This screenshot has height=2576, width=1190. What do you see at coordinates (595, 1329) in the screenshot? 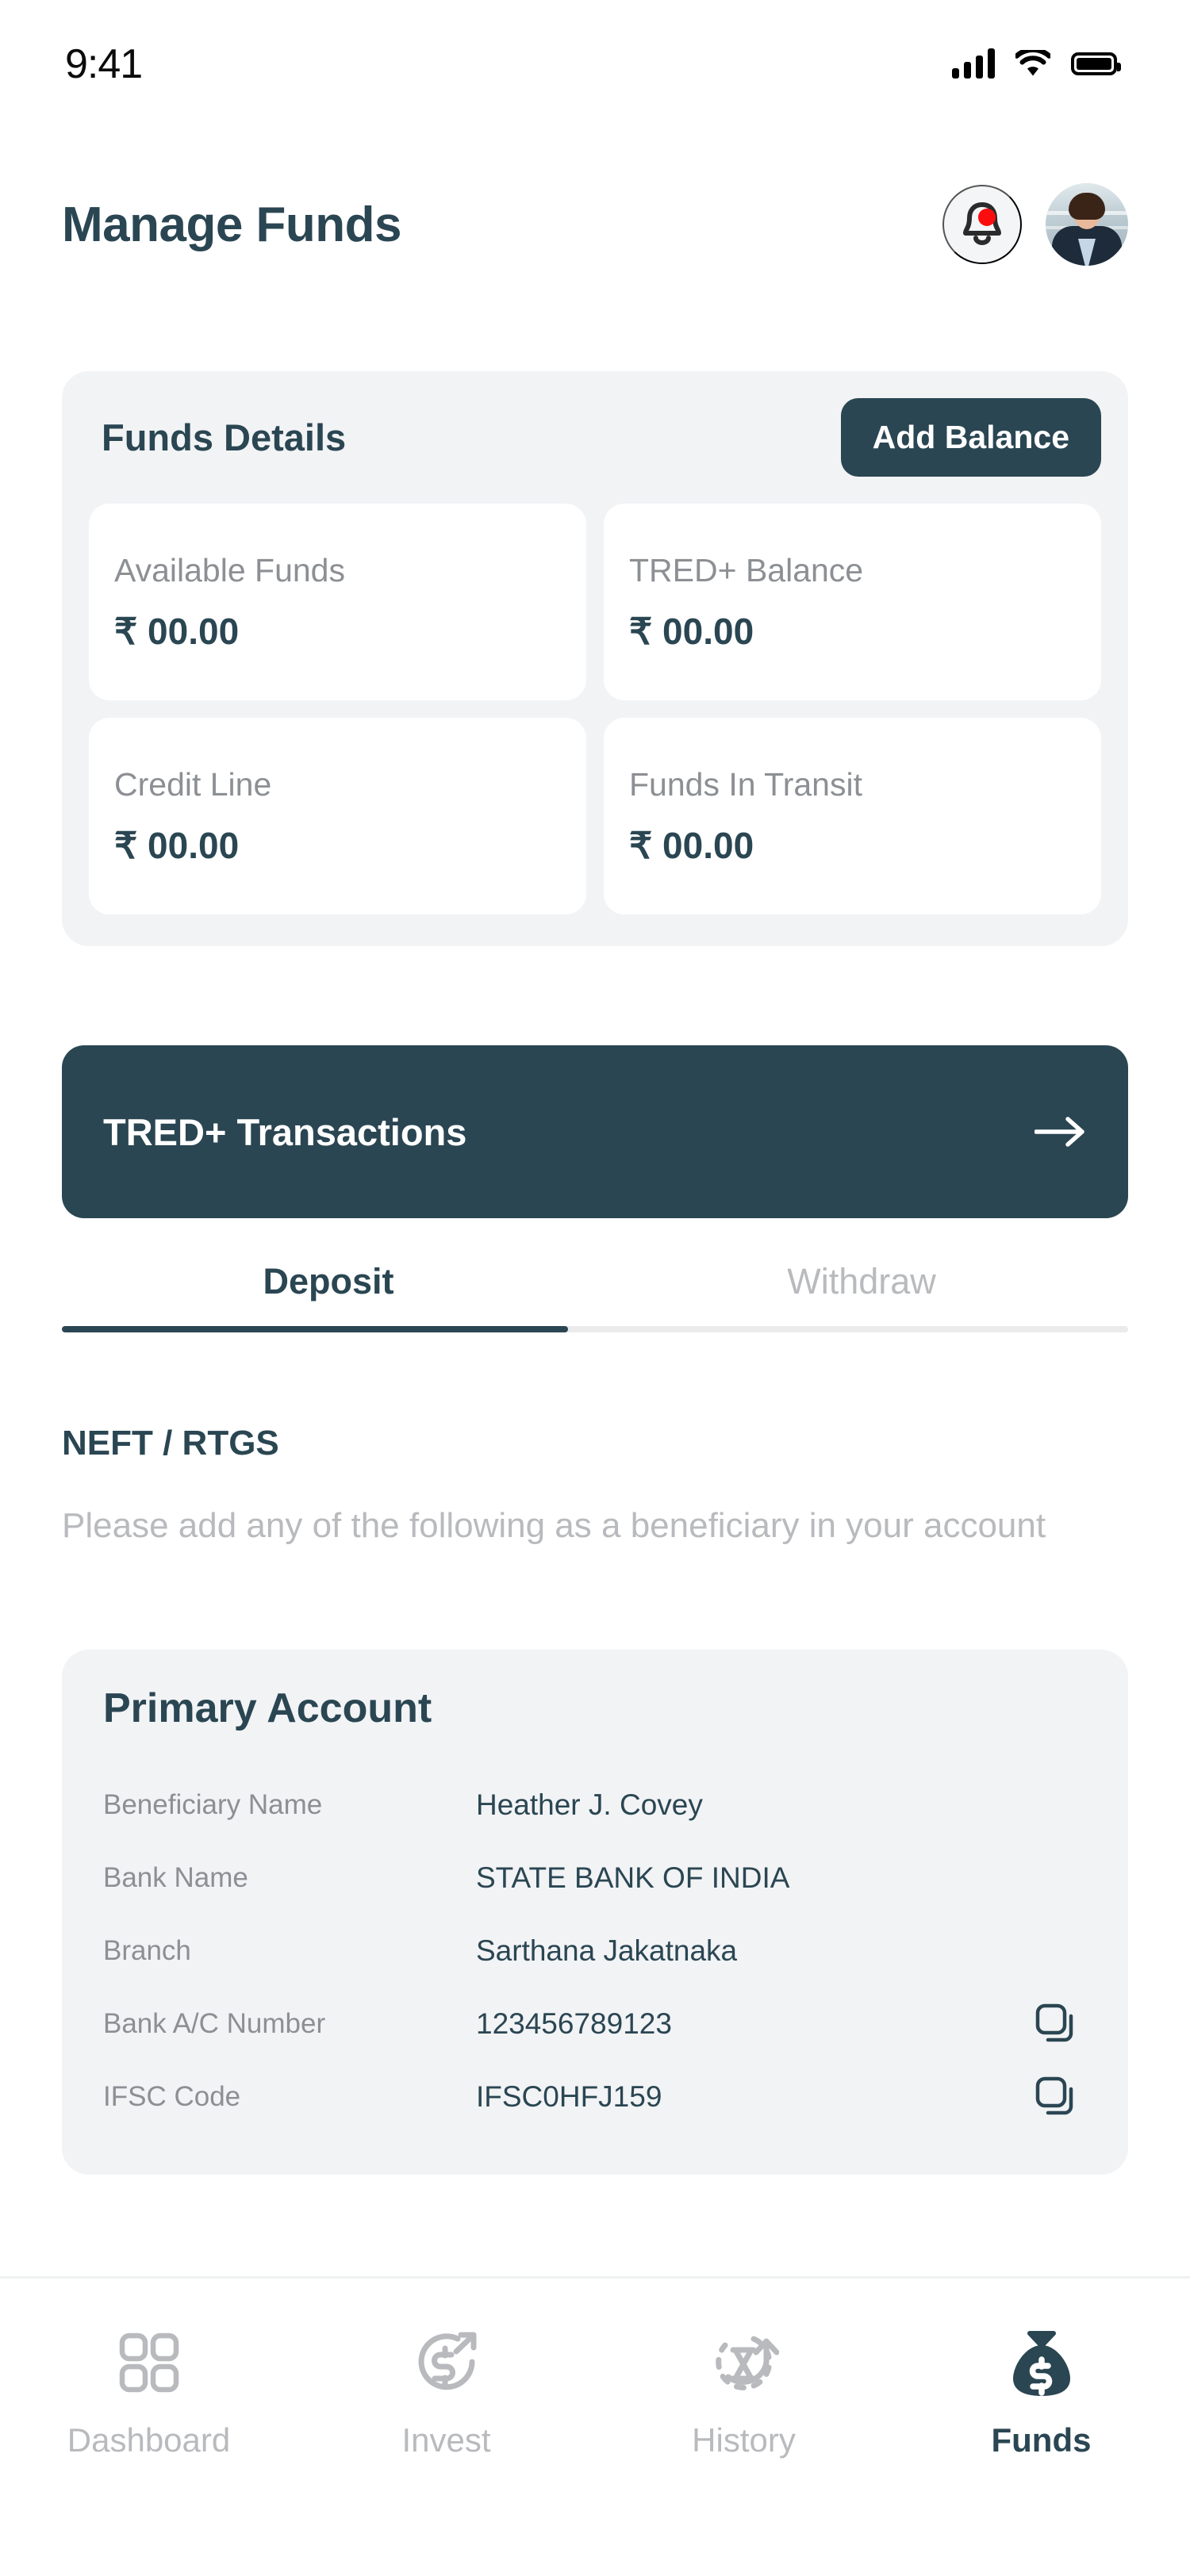
I see `tabs-track` at bounding box center [595, 1329].